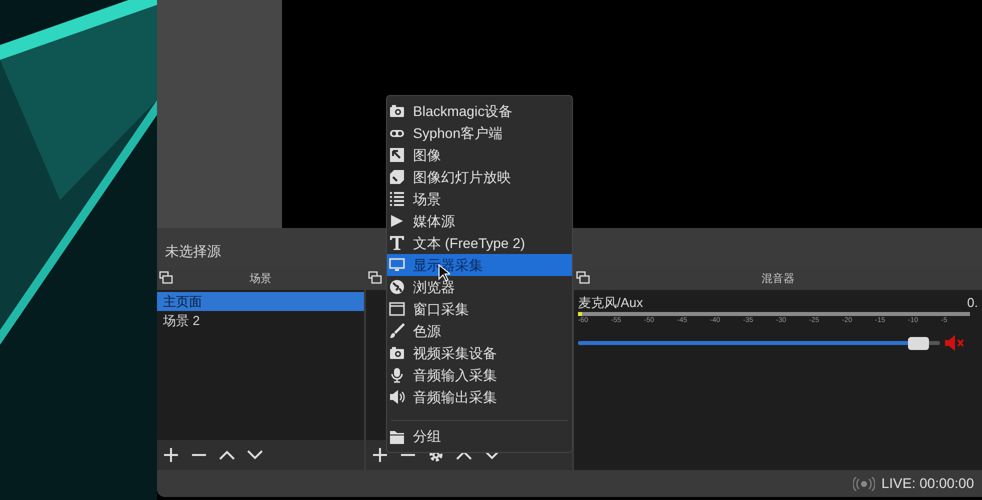 This screenshot has height=500, width=982. What do you see at coordinates (479, 199) in the screenshot?
I see `menu-item: 场景` at bounding box center [479, 199].